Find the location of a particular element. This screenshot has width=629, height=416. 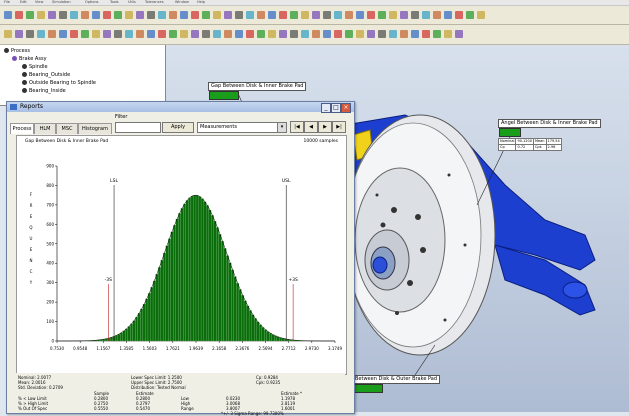

menu-window: Window is located at coordinates (182, 2).